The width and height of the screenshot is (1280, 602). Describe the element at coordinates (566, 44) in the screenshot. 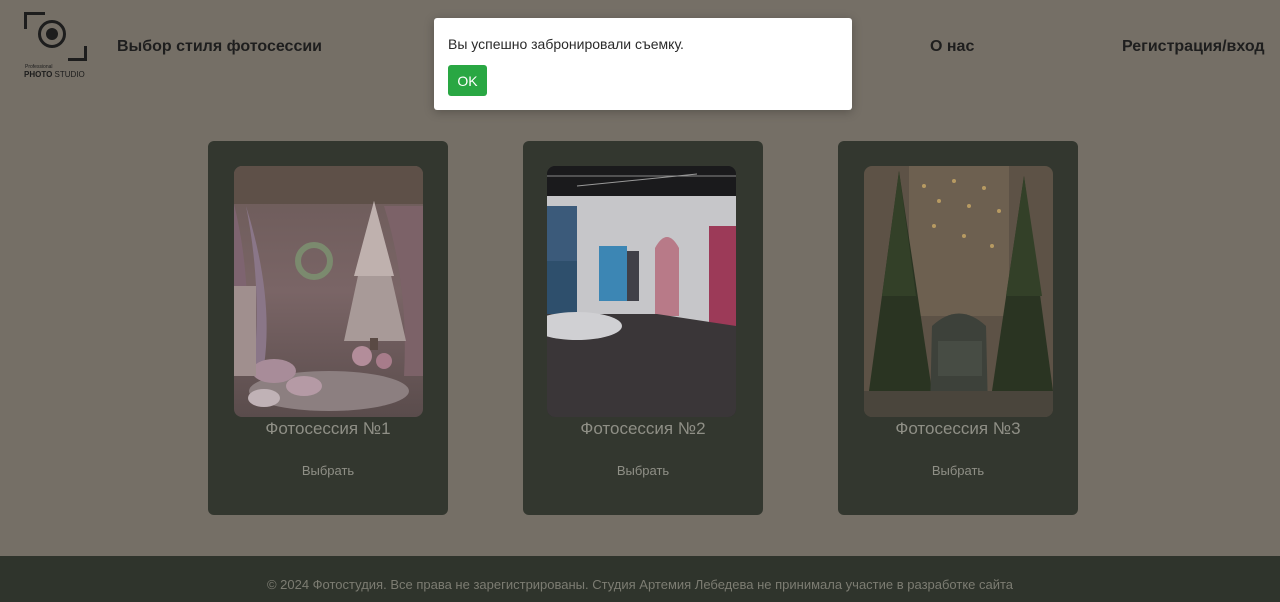

I see `dialog-message: Вы успешно забронировали съемку.` at that location.